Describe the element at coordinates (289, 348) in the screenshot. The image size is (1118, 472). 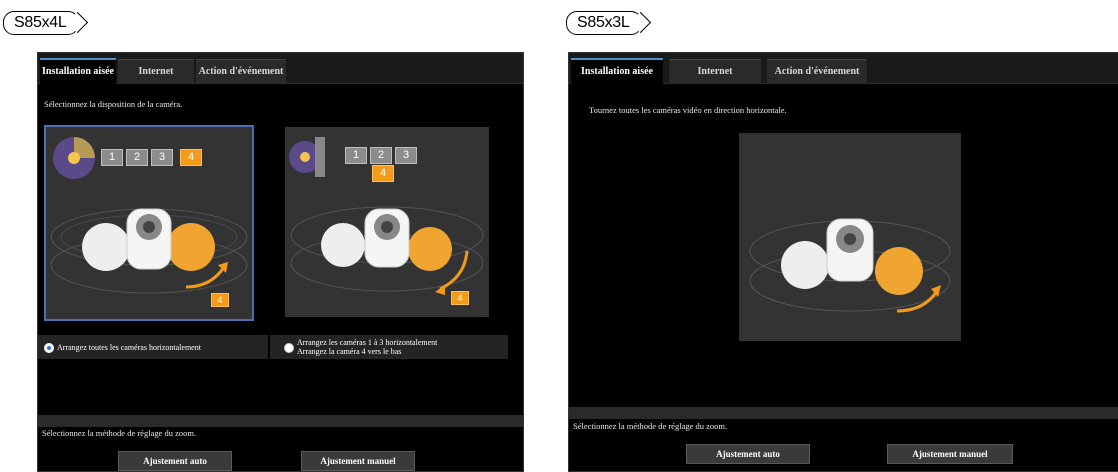
I see `radio-button` at that location.